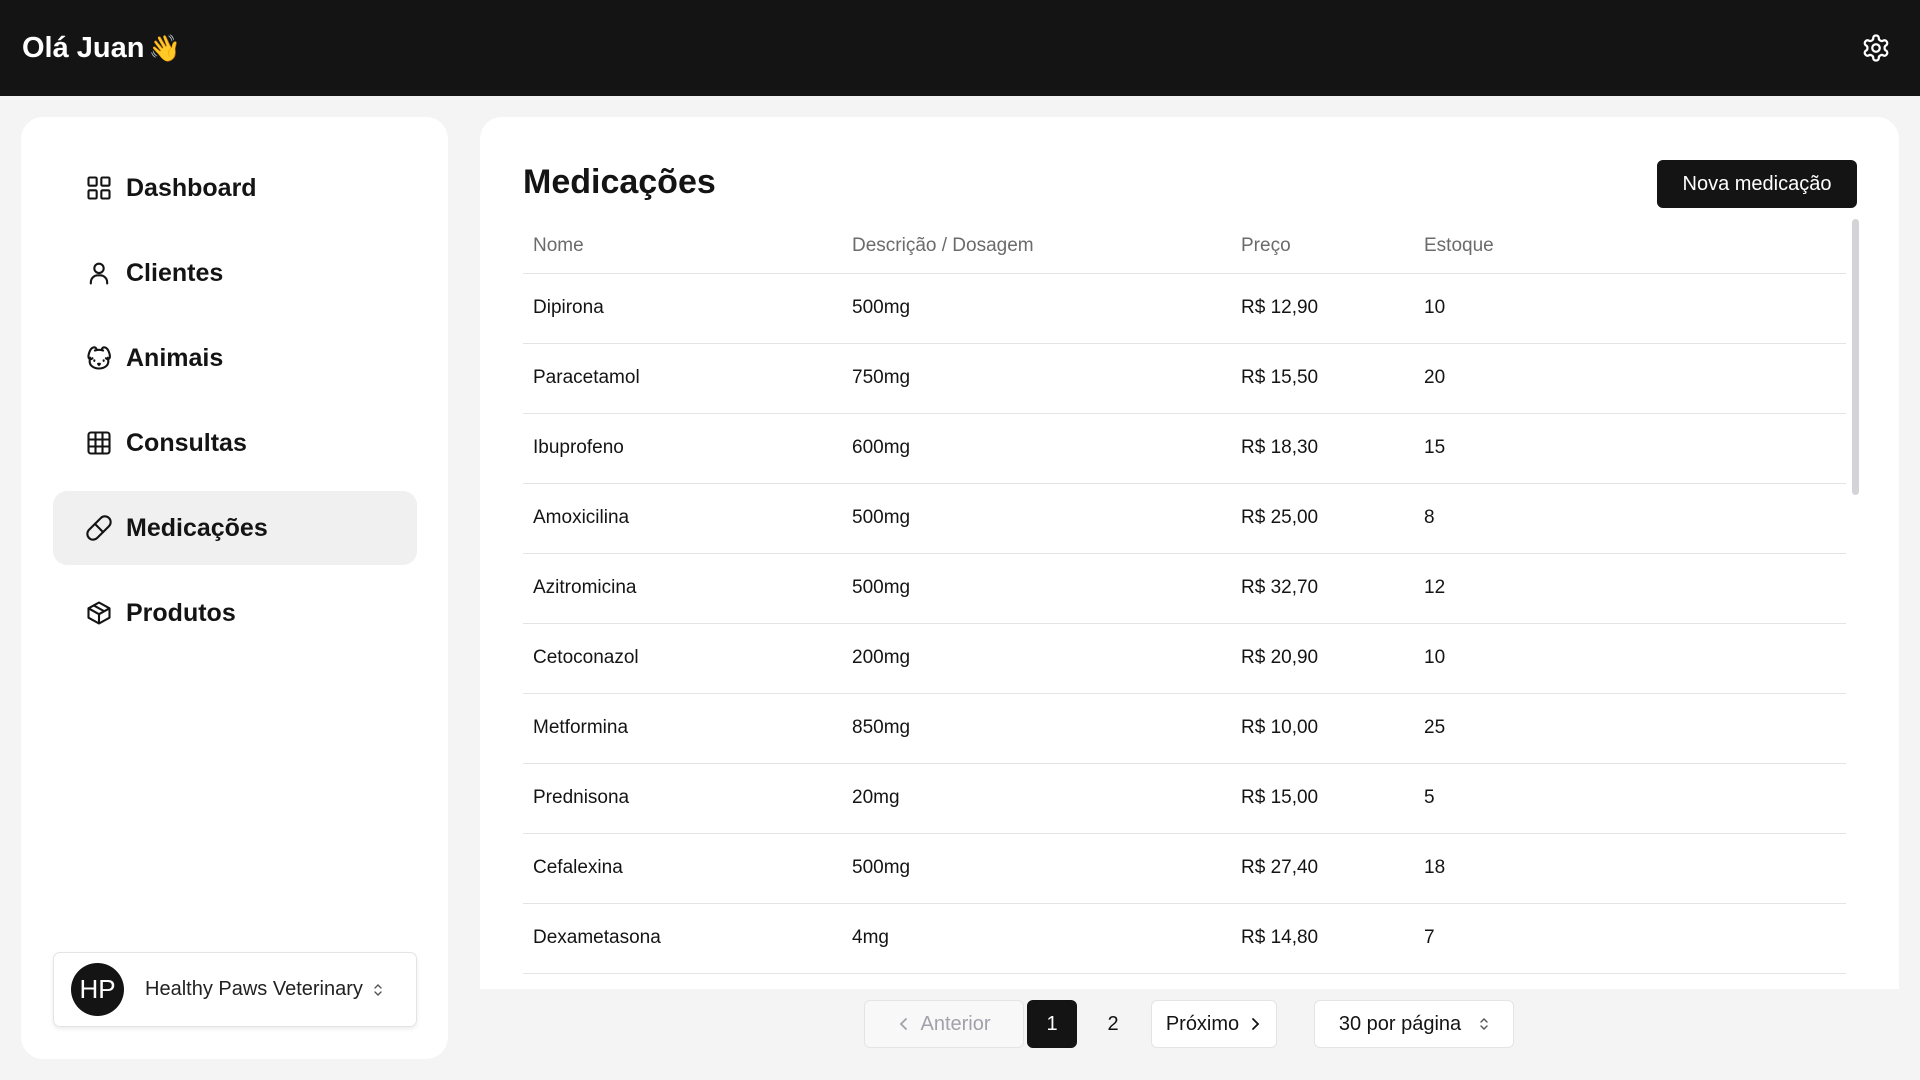 Image resolution: width=1920 pixels, height=1080 pixels. I want to click on cell-nome: Ibuprofeno, so click(682, 448).